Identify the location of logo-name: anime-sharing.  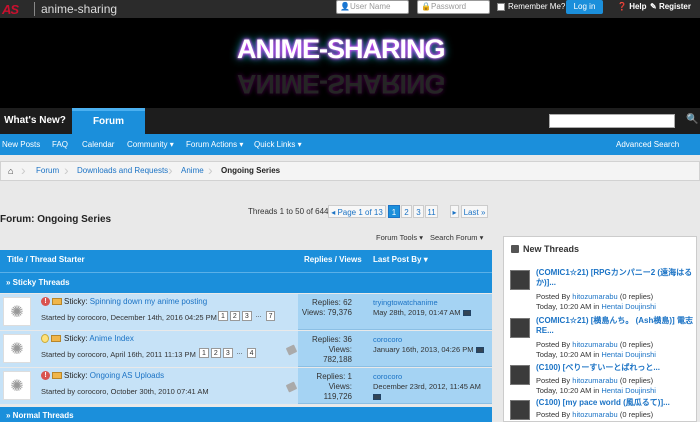
(79, 9).